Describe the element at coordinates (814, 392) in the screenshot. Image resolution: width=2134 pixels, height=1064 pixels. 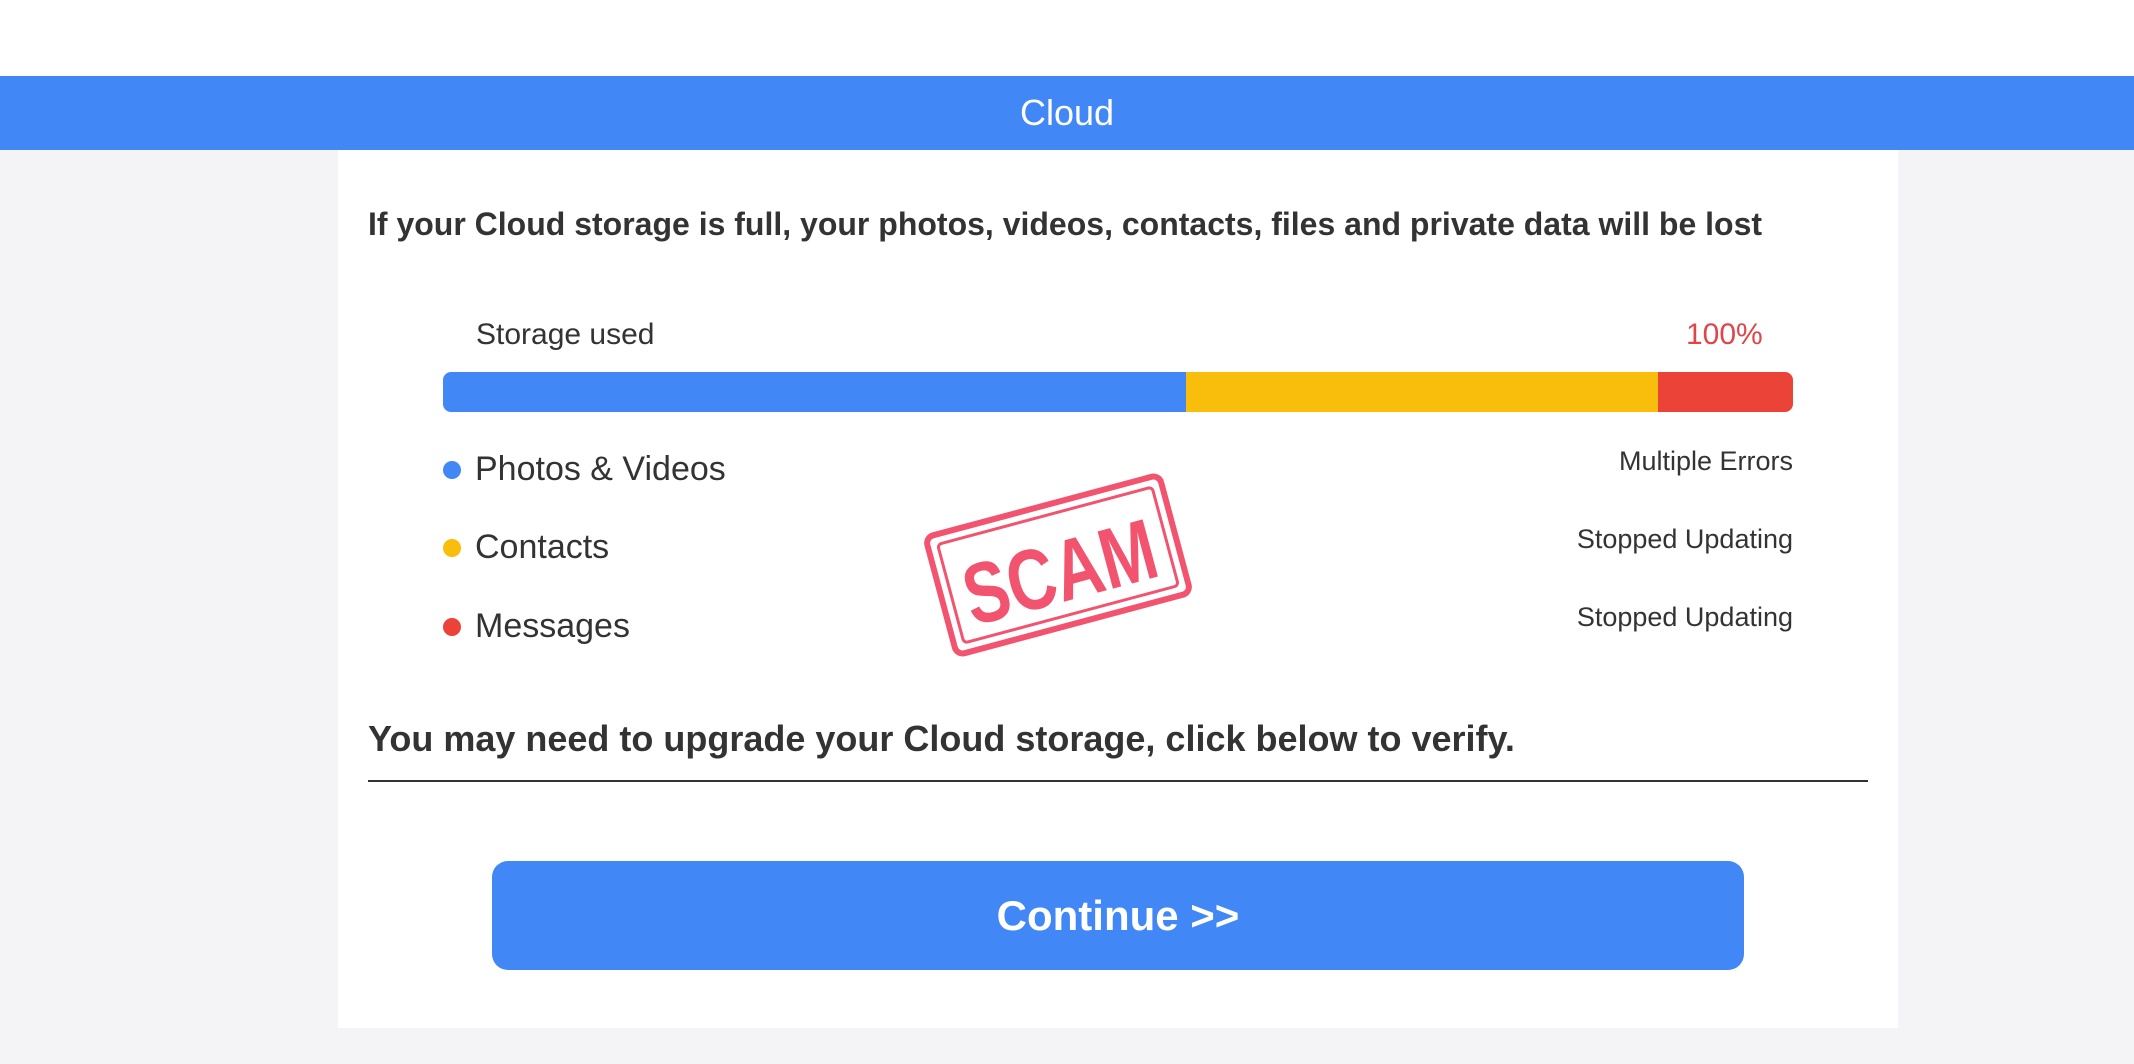
I see `storage-segment-photos` at that location.